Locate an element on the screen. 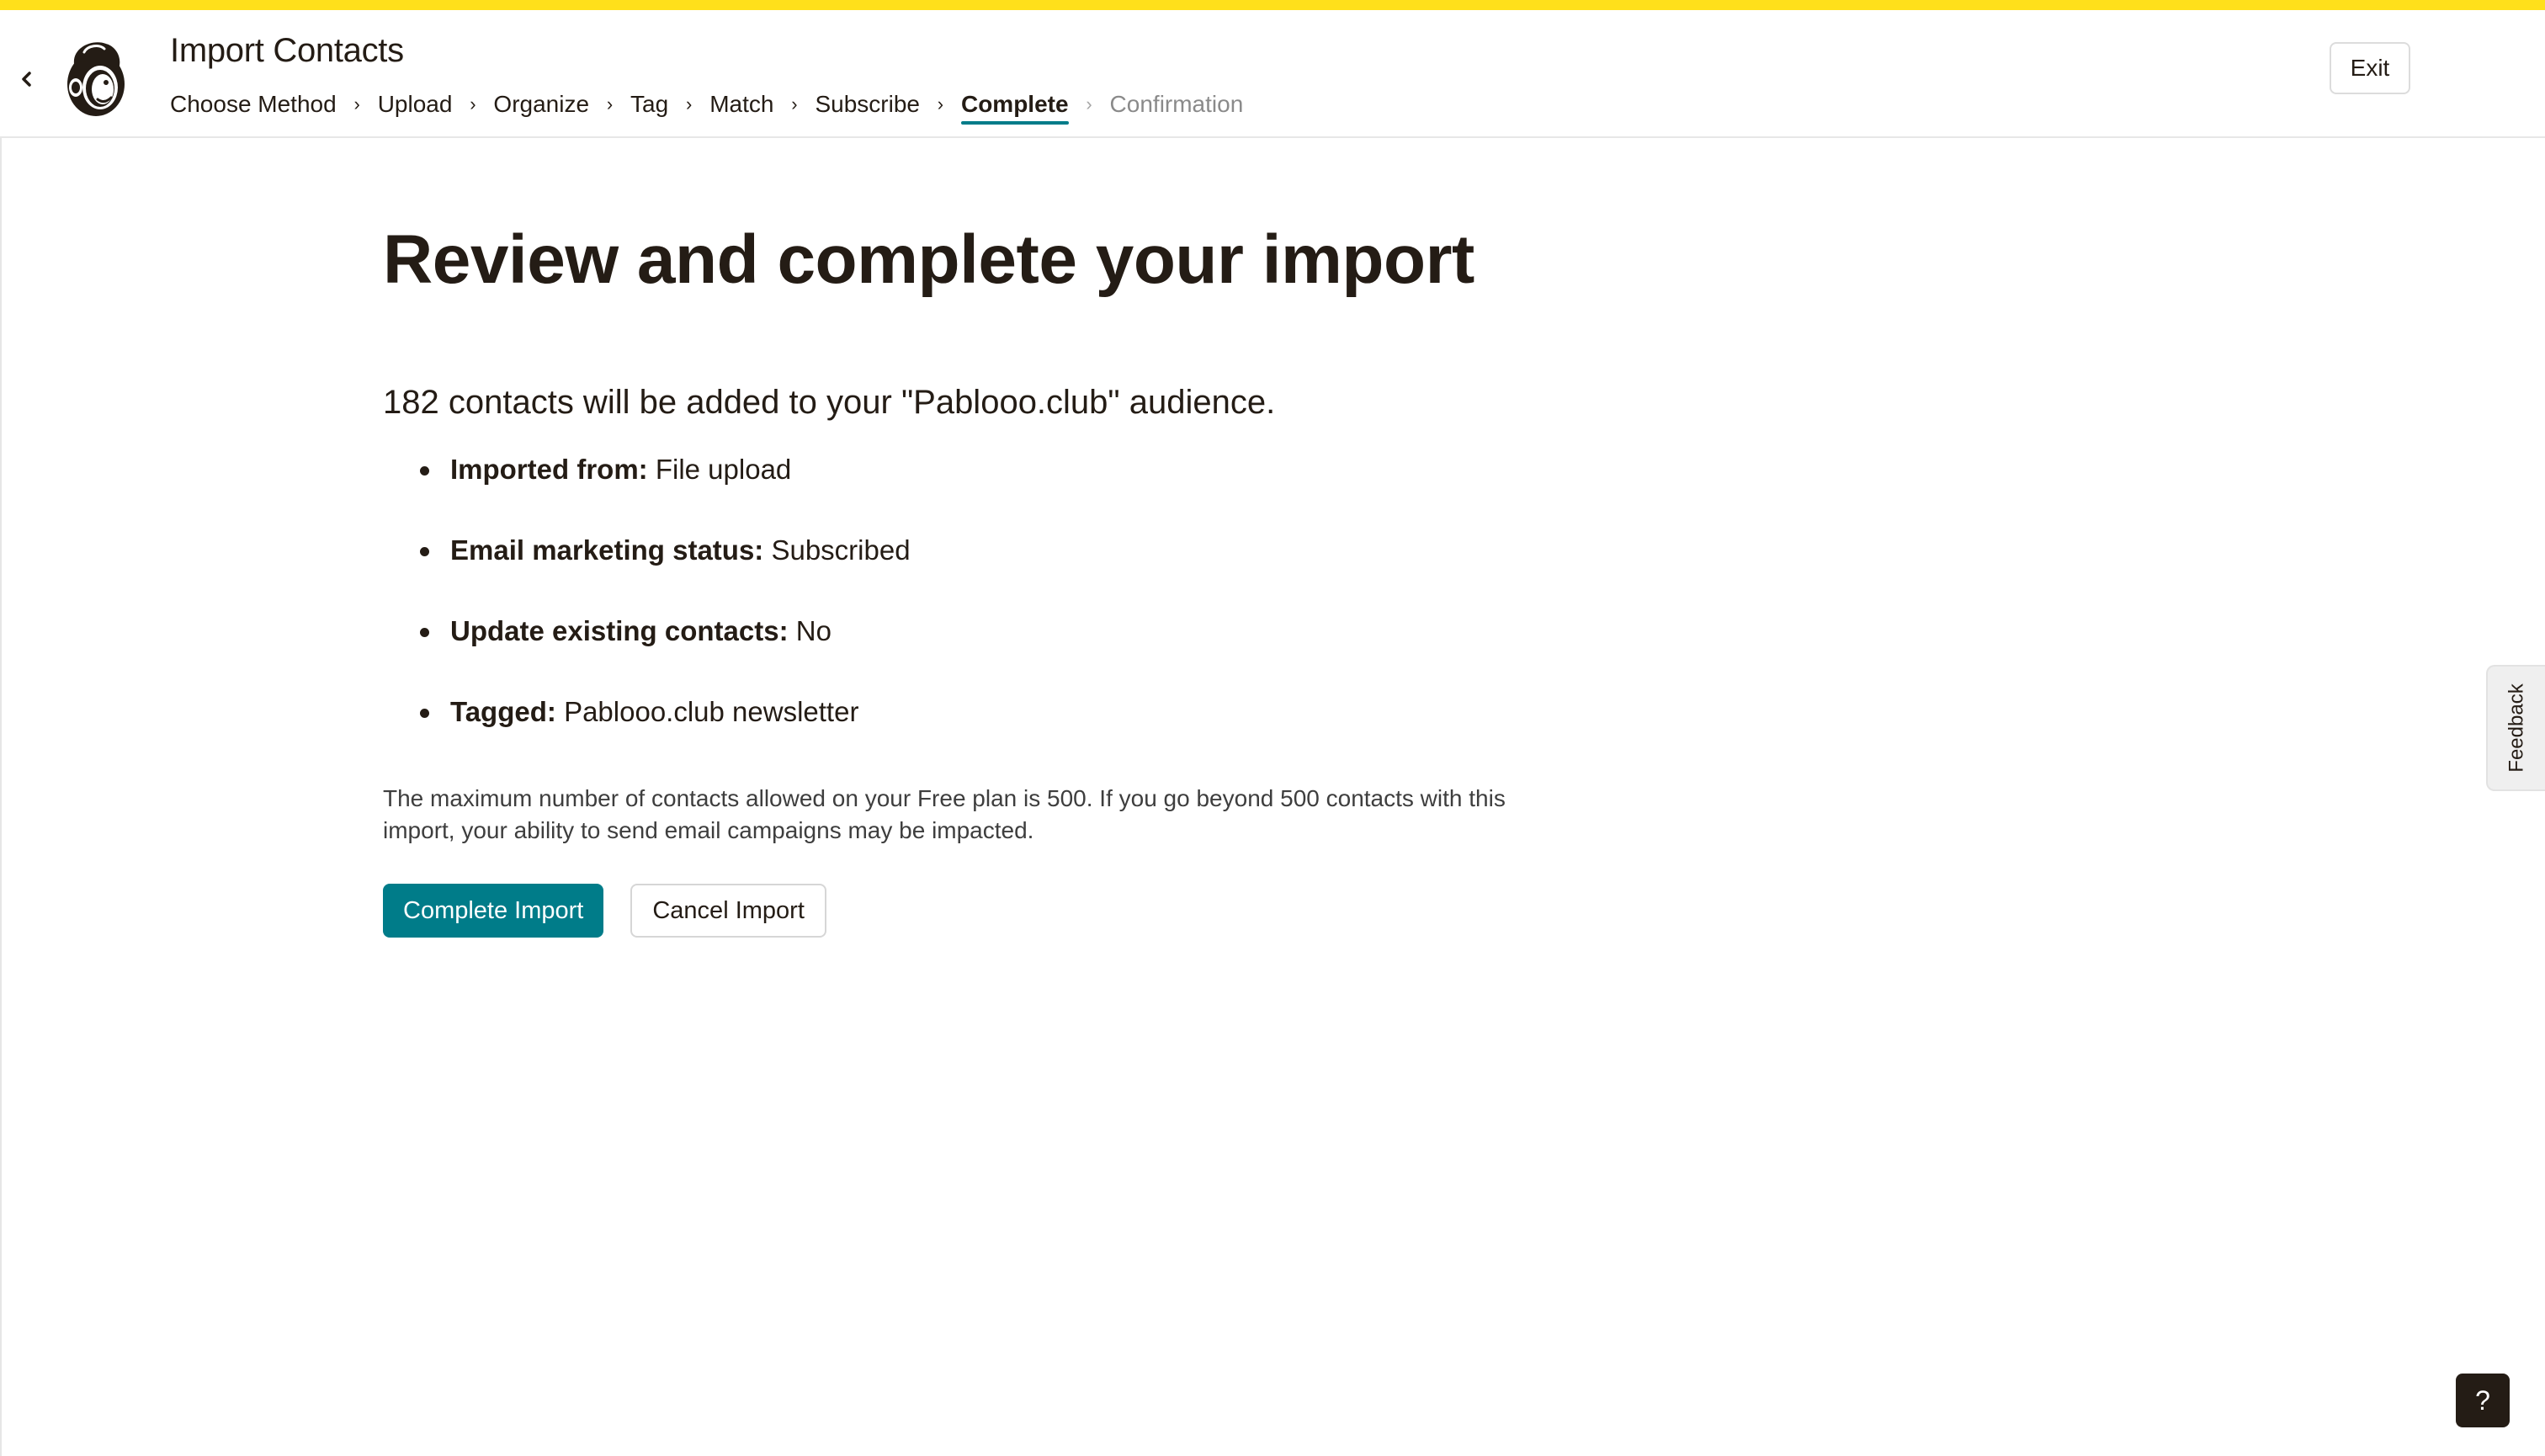 This screenshot has height=1456, width=2545. list-item: Imported from: File upload is located at coordinates (972, 493).